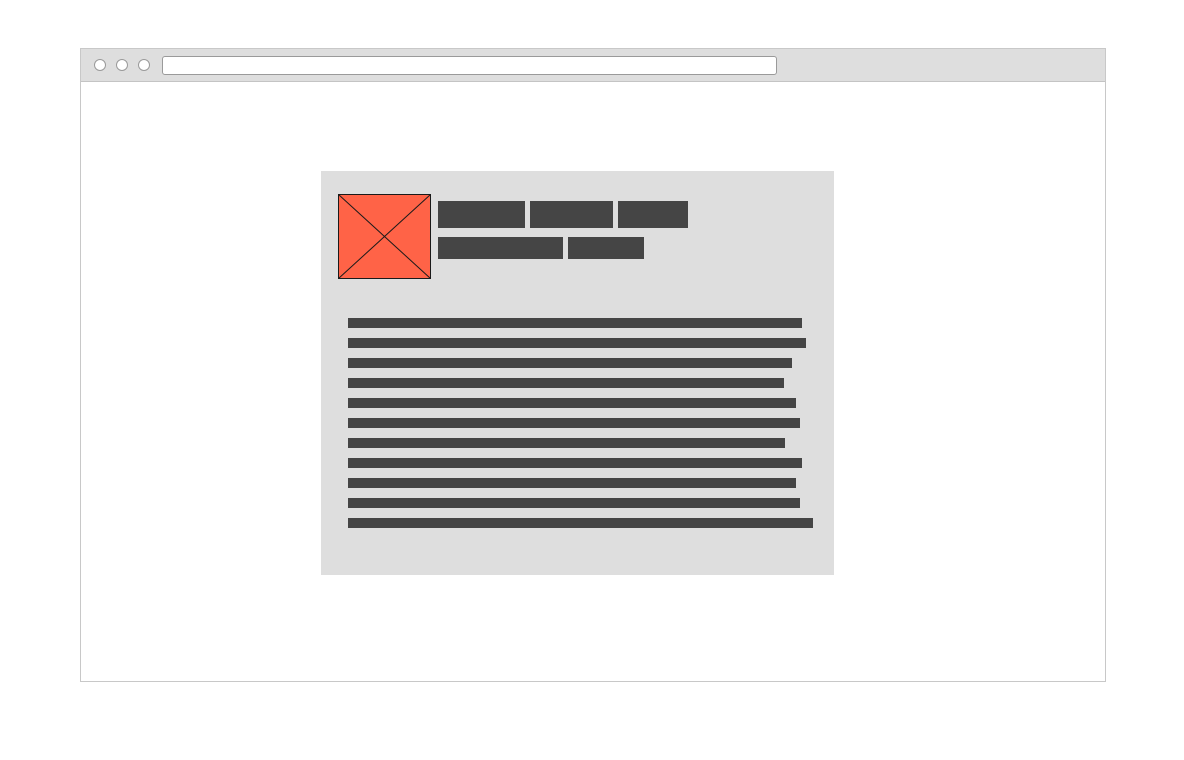 This screenshot has height=760, width=1184. What do you see at coordinates (469, 65) in the screenshot?
I see `address-bar` at bounding box center [469, 65].